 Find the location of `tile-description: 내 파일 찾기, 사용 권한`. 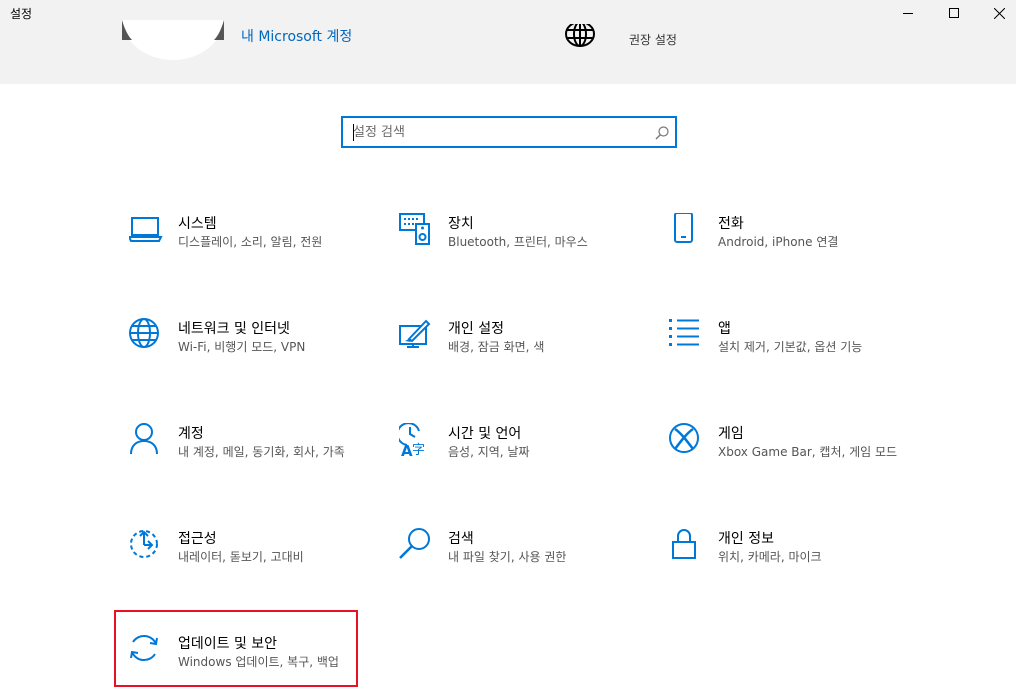

tile-description: 내 파일 찾기, 사용 권한 is located at coordinates (507, 557).